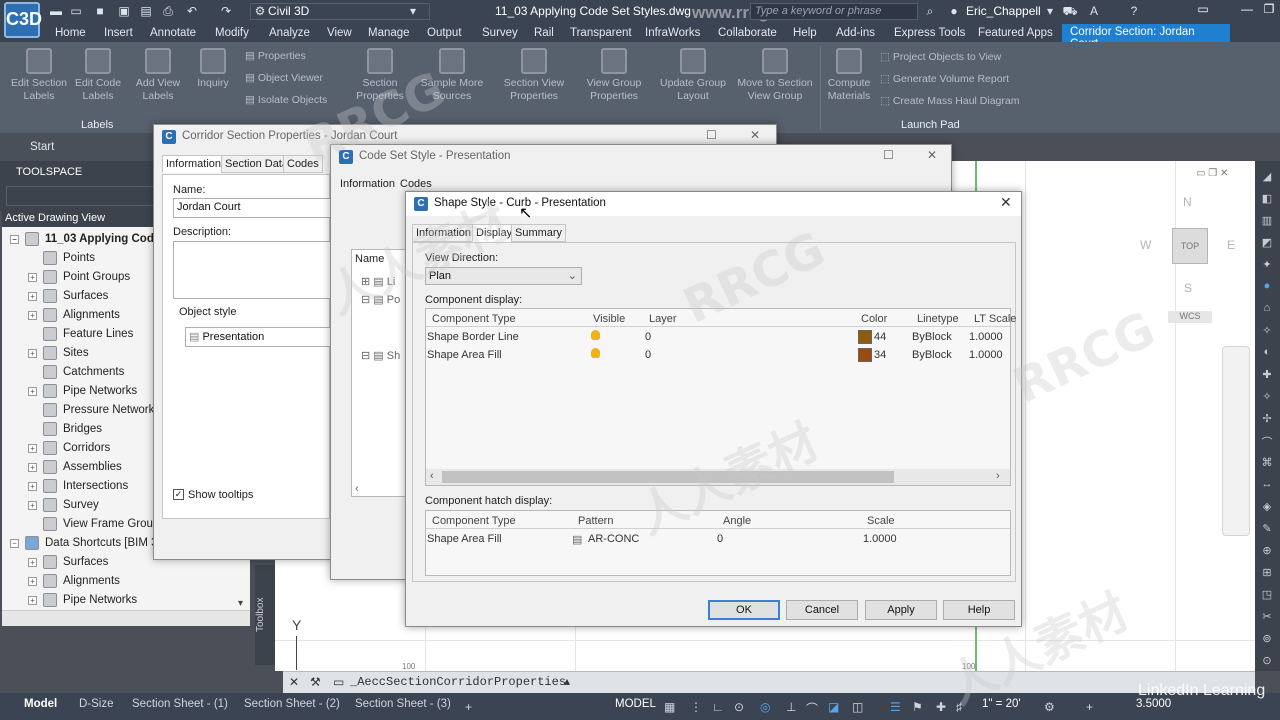 The height and width of the screenshot is (720, 1280). What do you see at coordinates (1094, 11) in the screenshot?
I see `a360-icon: A` at bounding box center [1094, 11].